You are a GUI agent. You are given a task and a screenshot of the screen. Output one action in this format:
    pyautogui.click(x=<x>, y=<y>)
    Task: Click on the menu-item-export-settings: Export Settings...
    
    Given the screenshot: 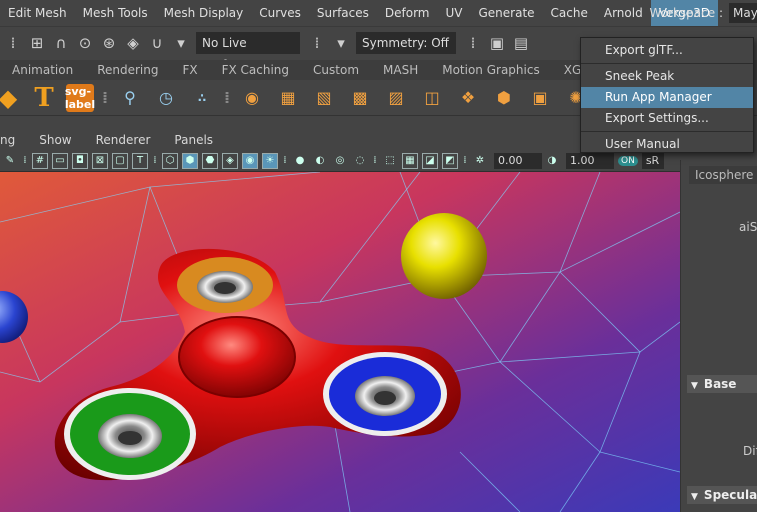 What is the action you would take?
    pyautogui.click(x=667, y=118)
    